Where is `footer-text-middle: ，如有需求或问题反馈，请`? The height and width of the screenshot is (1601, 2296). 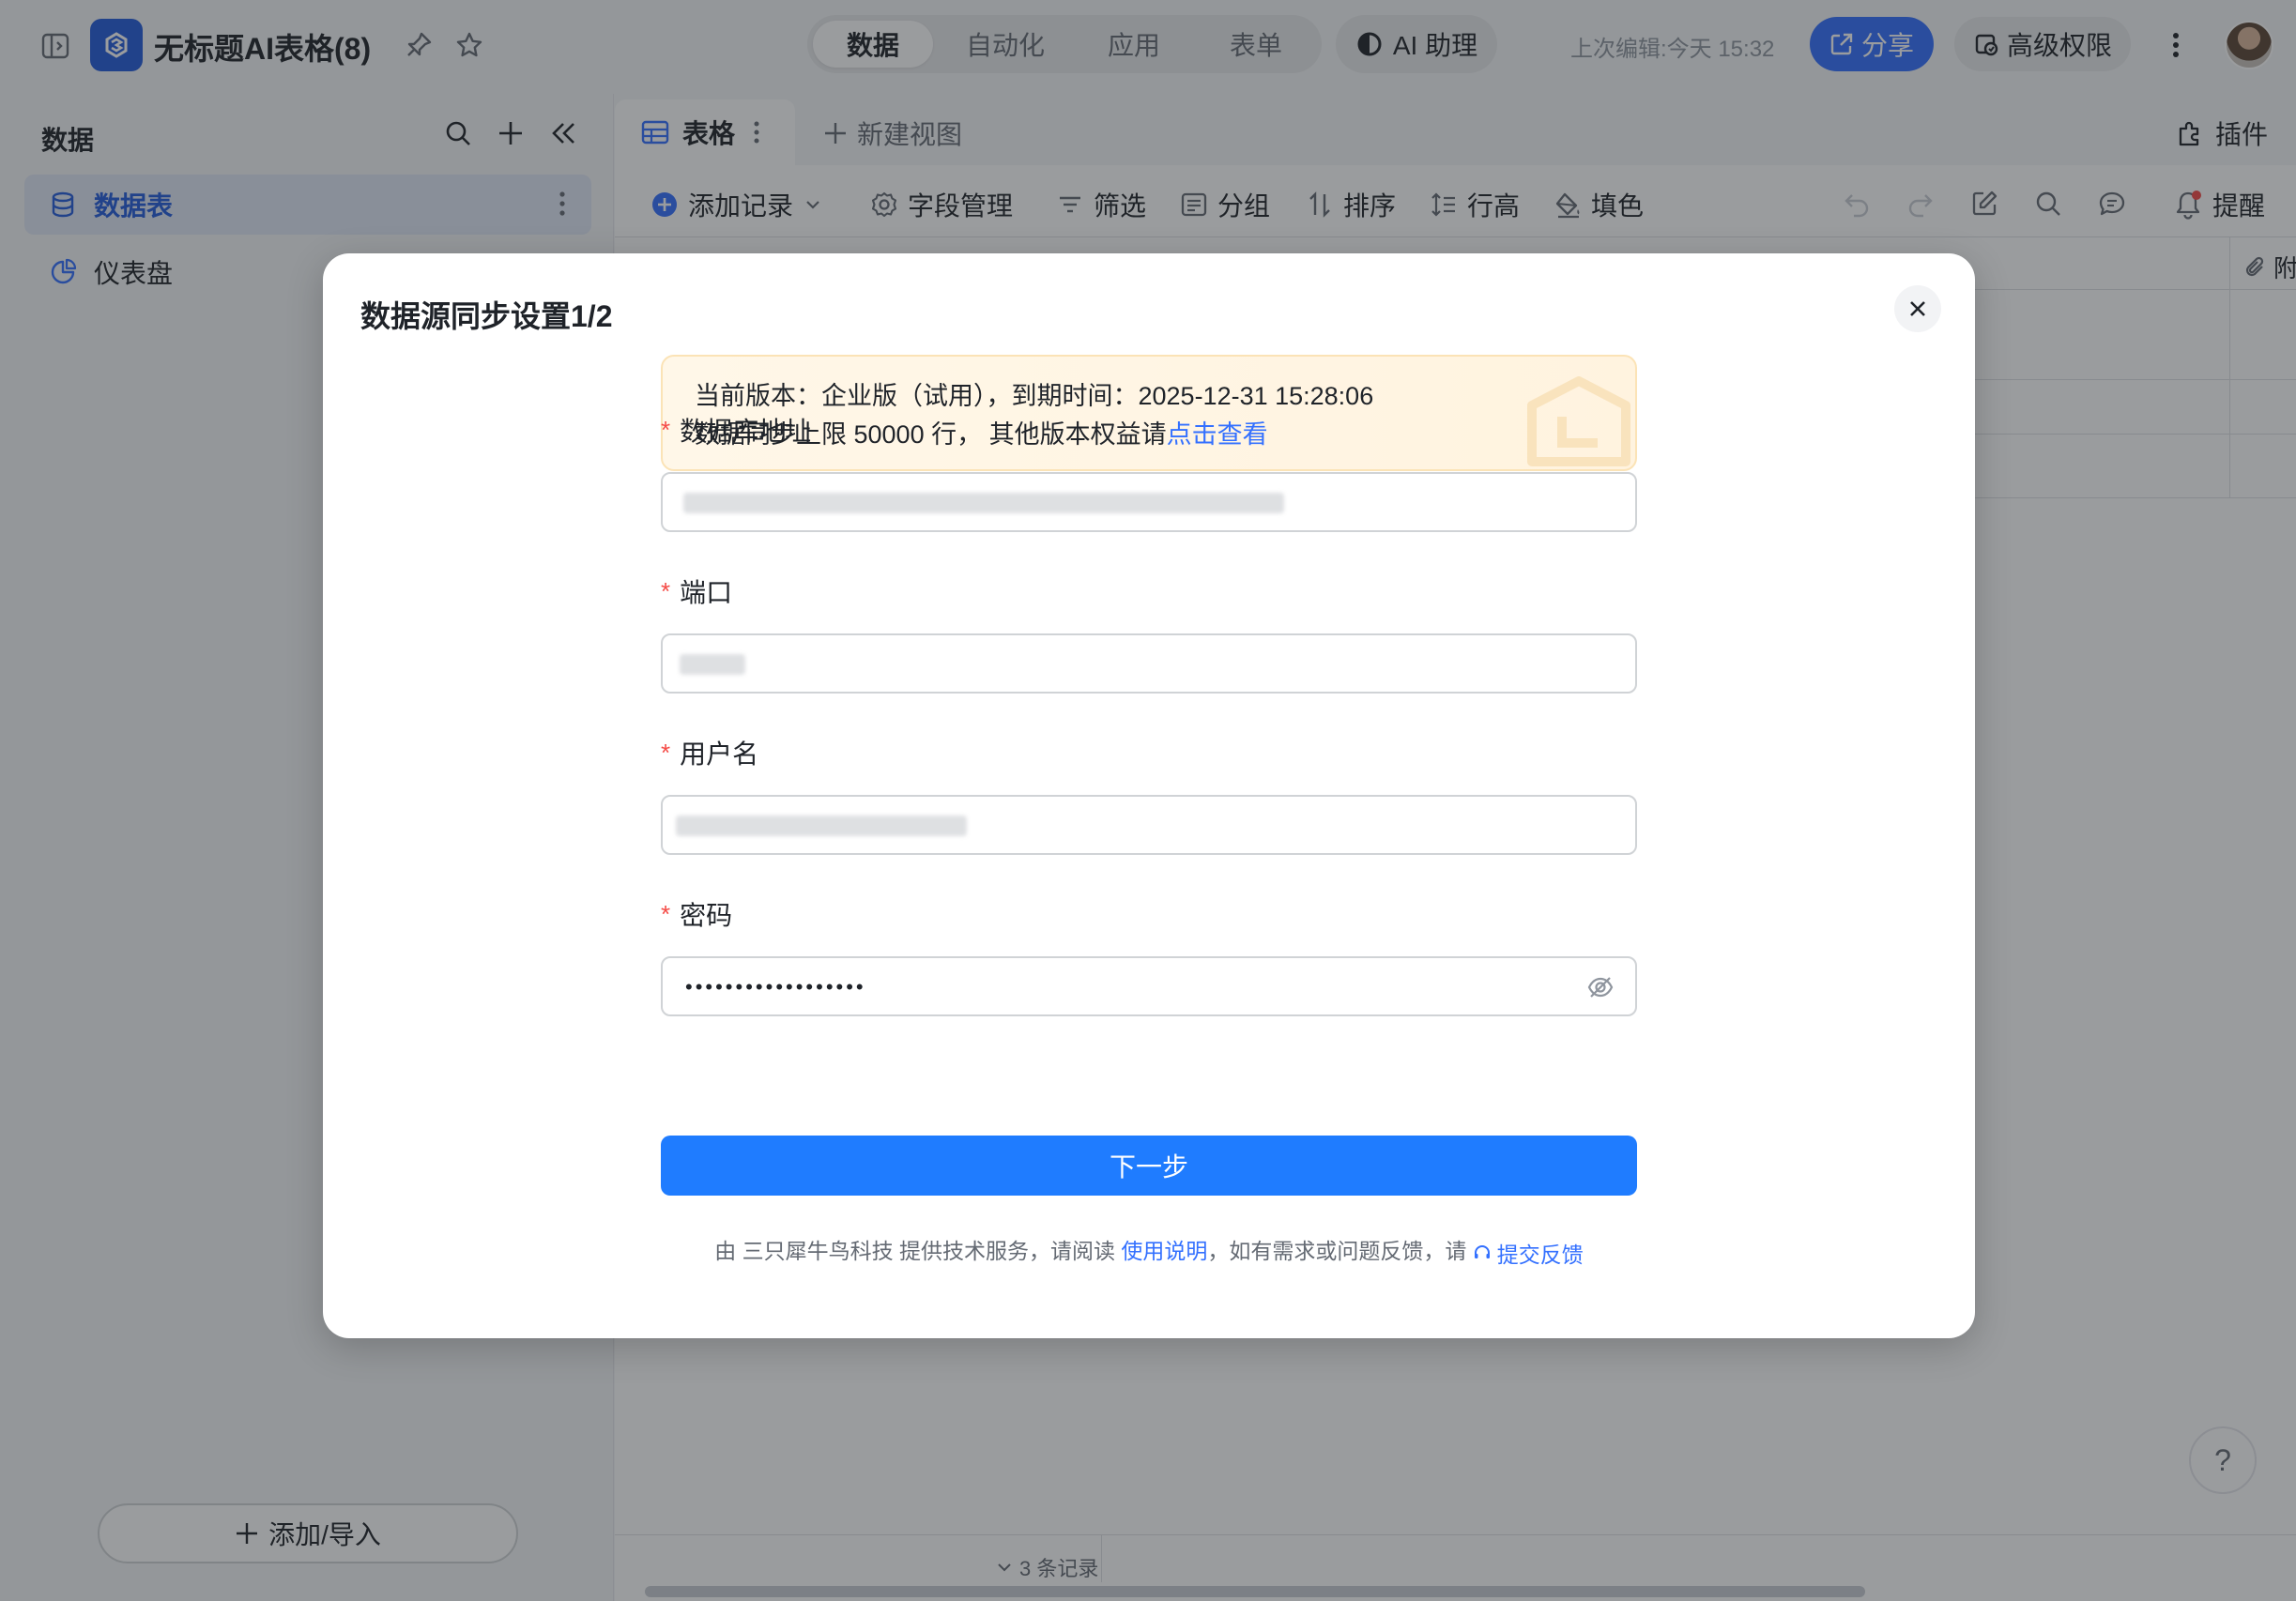
footer-text-middle: ，如有需求或问题反馈，请 is located at coordinates (1340, 1251).